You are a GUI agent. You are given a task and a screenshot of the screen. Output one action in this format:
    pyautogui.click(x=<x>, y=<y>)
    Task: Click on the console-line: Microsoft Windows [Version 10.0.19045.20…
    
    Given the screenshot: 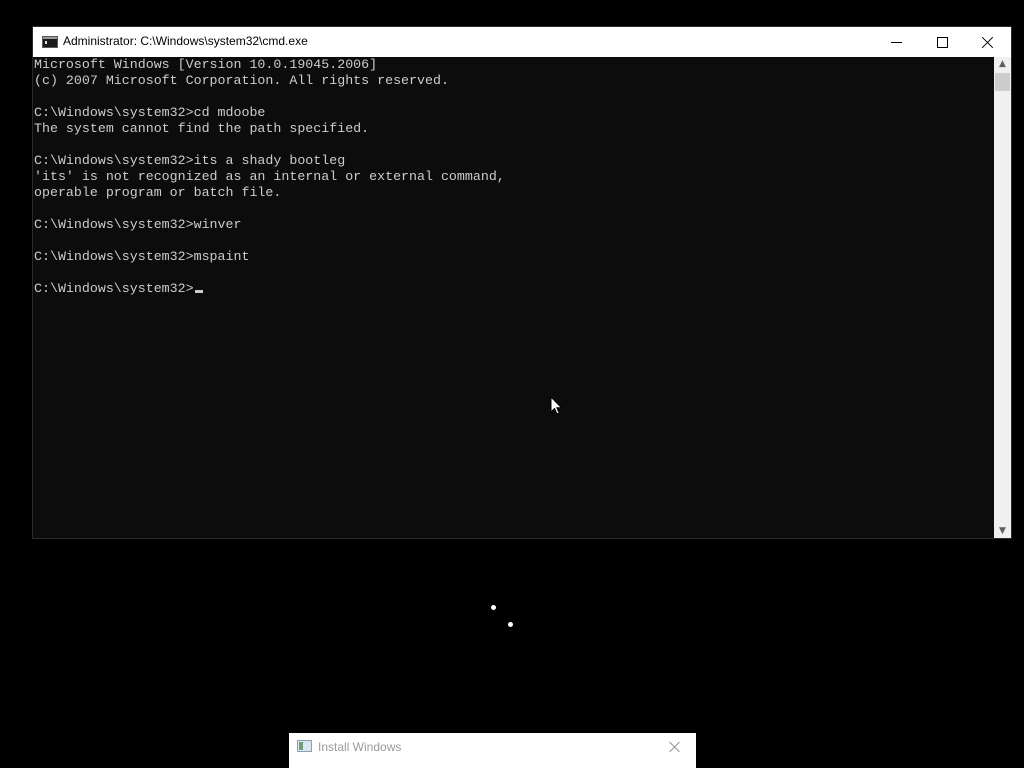 What is the action you would take?
    pyautogui.click(x=206, y=64)
    